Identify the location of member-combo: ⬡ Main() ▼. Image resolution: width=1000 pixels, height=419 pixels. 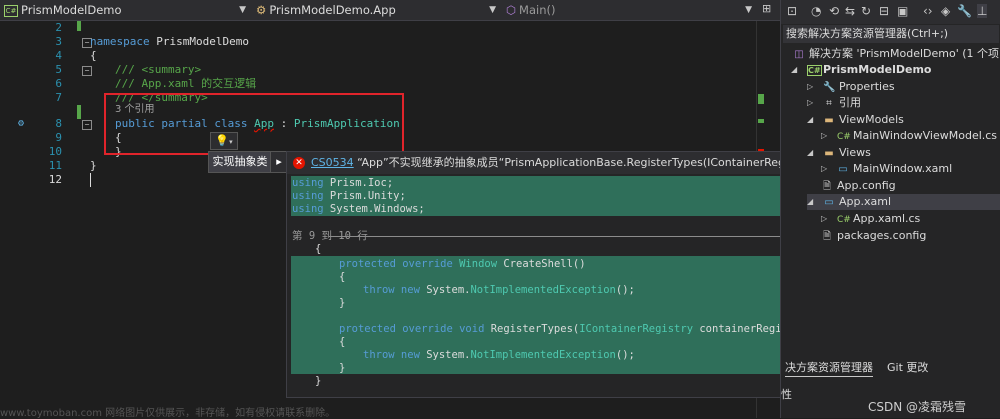
(631, 10).